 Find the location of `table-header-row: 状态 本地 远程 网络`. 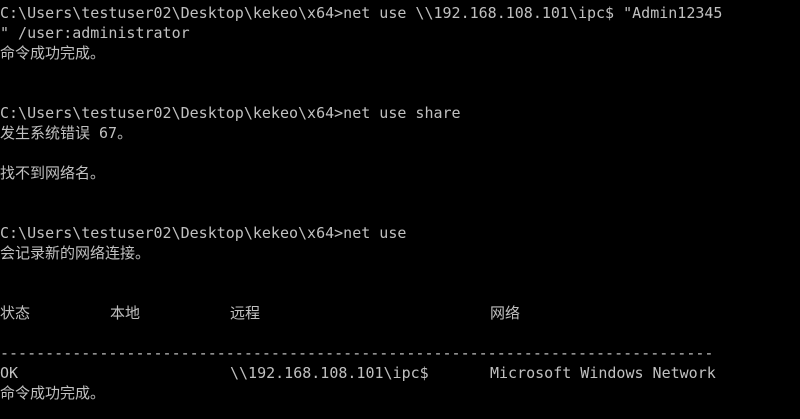

table-header-row: 状态 本地 远程 网络 is located at coordinates (400, 313).